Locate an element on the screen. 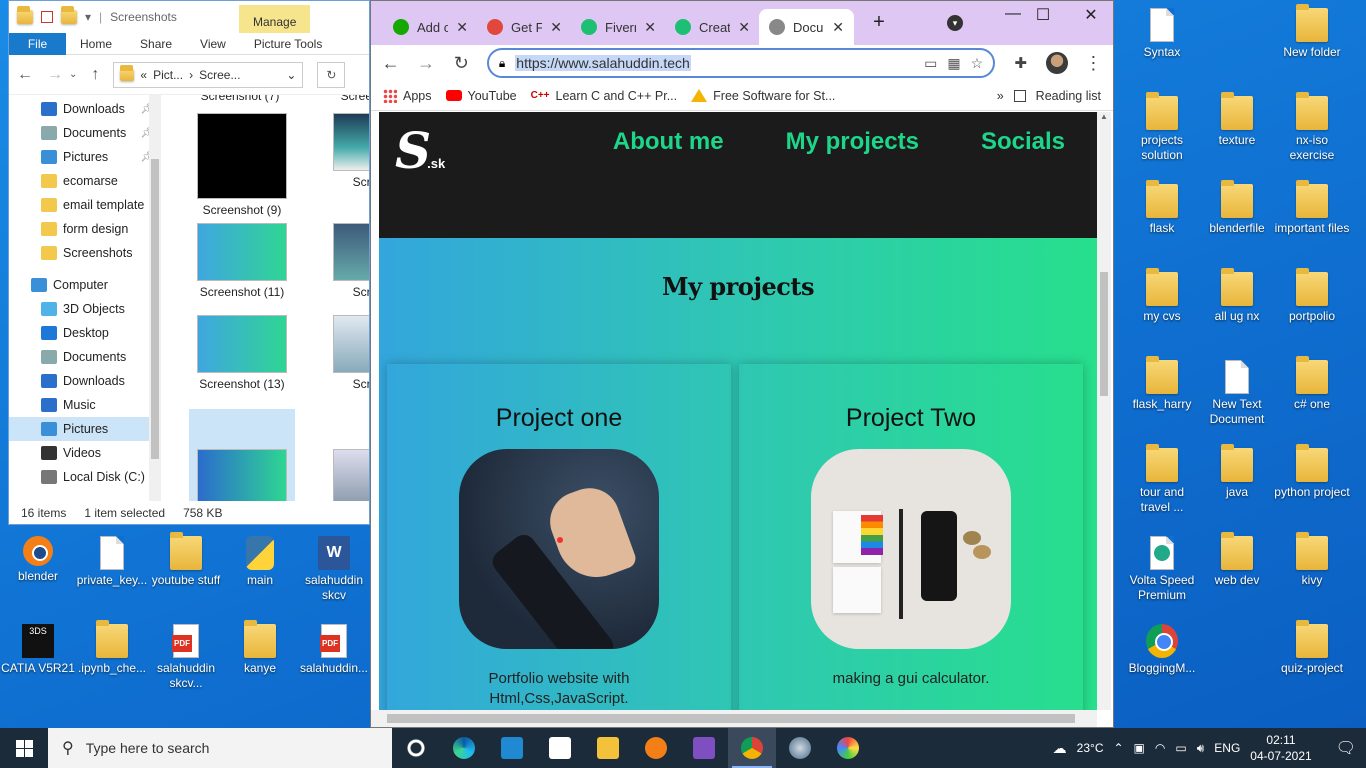  desktop-icon: main is located at coordinates (260, 562).